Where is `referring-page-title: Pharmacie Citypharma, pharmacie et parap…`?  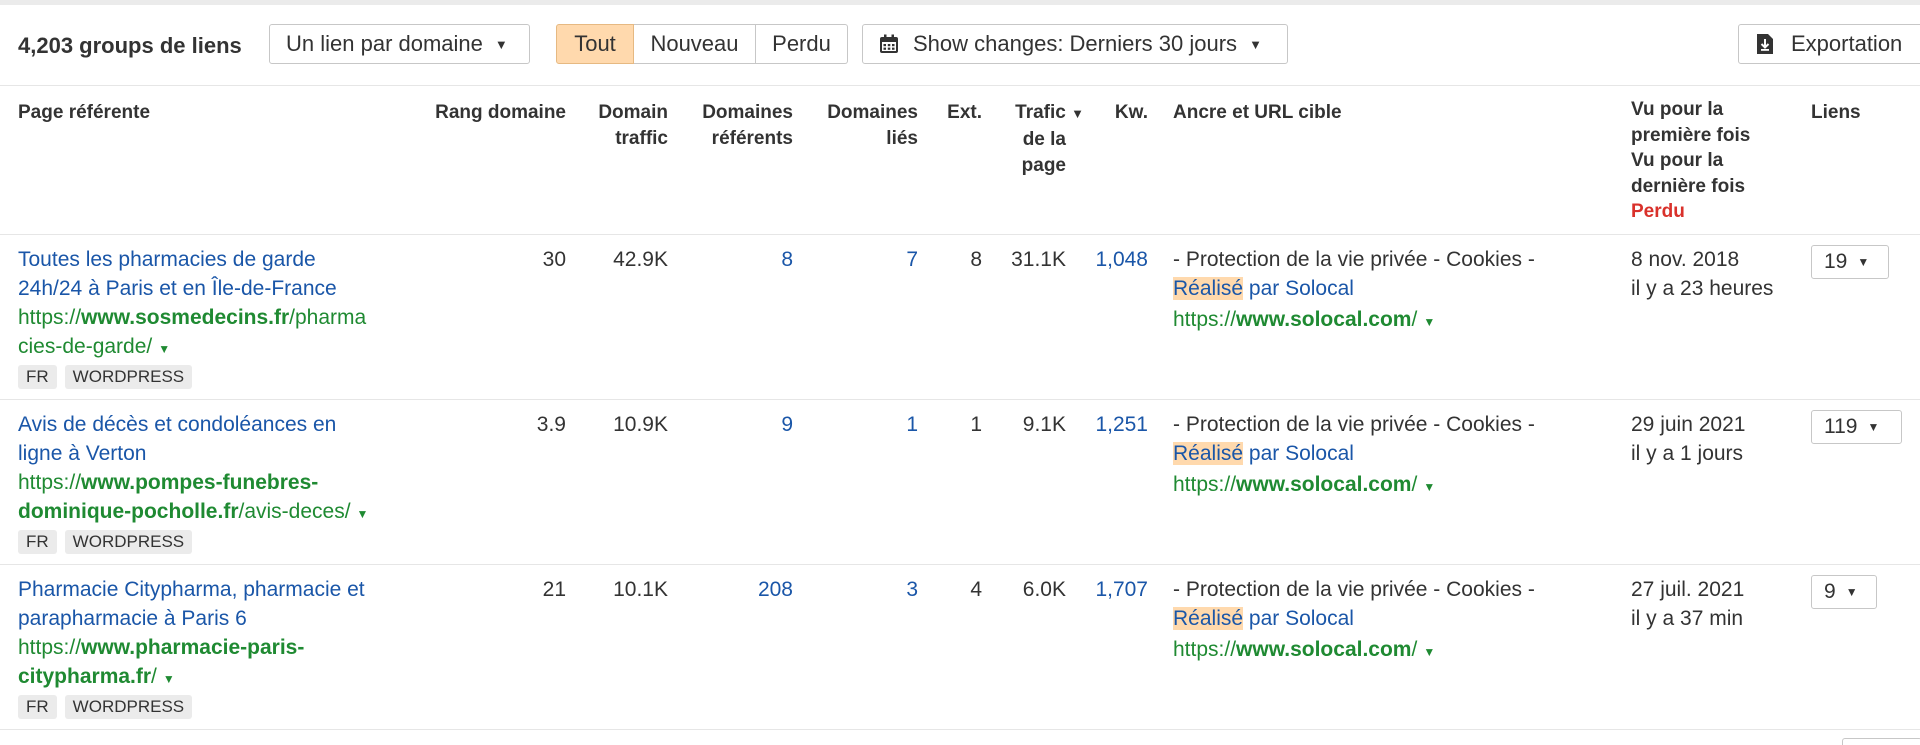 referring-page-title: Pharmacie Citypharma, pharmacie et parap… is located at coordinates (213, 604).